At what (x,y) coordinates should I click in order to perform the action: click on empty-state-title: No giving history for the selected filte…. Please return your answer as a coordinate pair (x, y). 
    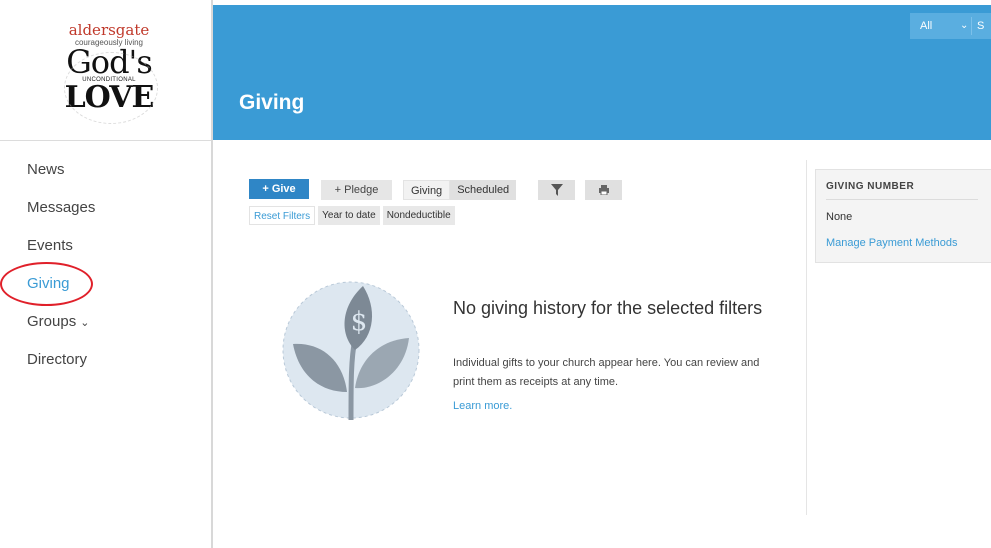
    Looking at the image, I should click on (608, 308).